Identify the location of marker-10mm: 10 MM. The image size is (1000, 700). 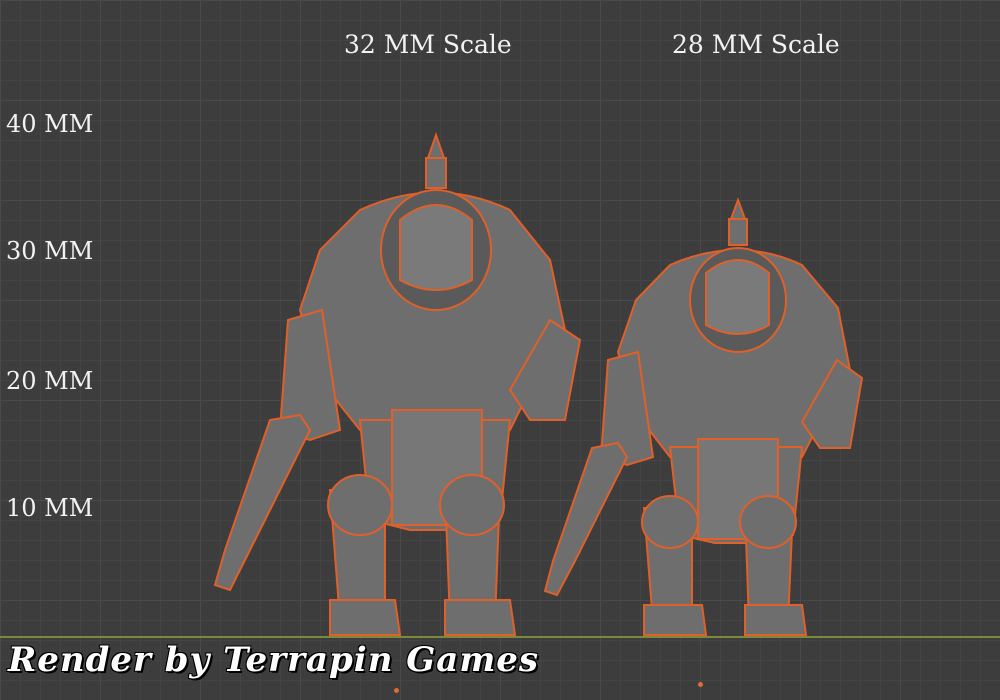
(50, 508).